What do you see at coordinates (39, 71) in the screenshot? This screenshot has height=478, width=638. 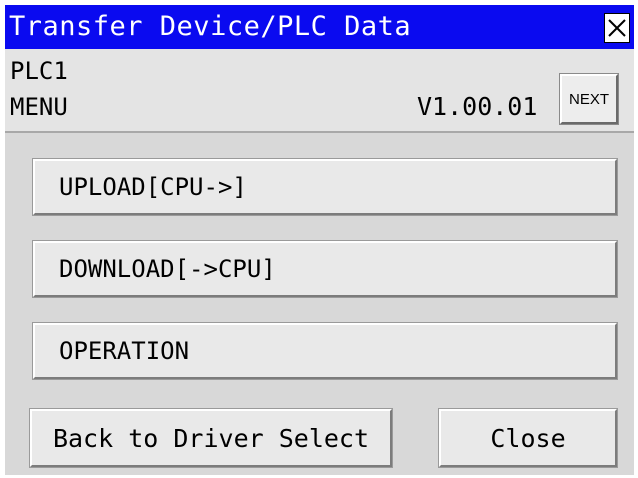 I see `plc-label: PLC1` at bounding box center [39, 71].